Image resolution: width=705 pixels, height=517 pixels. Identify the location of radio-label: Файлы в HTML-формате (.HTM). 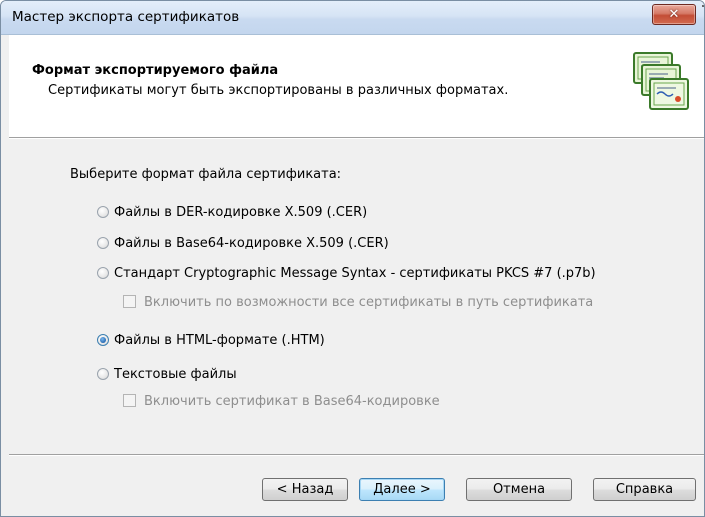
(219, 340).